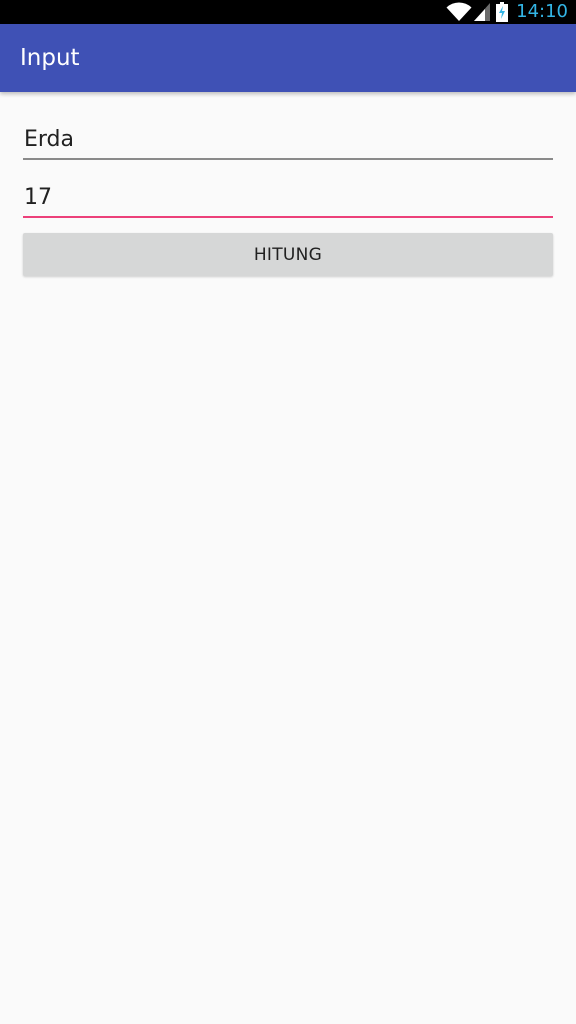  I want to click on hitung-button: HITUNG, so click(288, 254).